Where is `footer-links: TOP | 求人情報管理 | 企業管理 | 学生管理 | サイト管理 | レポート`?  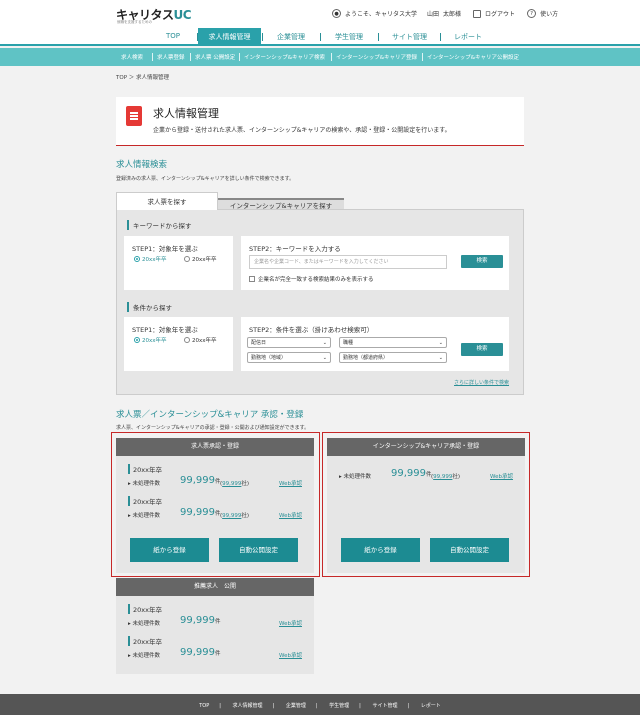
footer-links: TOP | 求人情報管理 | 企業管理 | 学生管理 | サイト管理 | レポート is located at coordinates (320, 705).